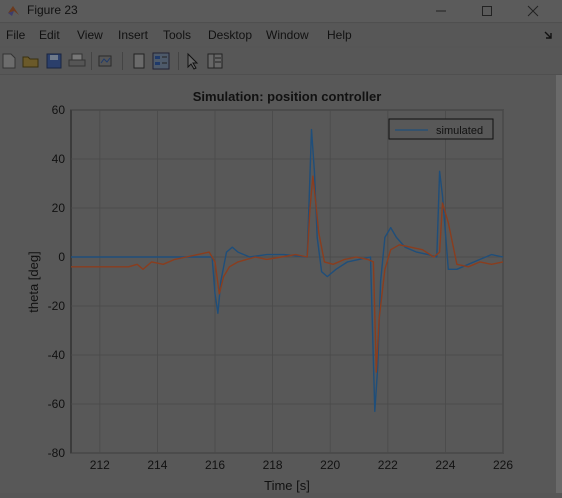 Image resolution: width=562 pixels, height=498 pixels. What do you see at coordinates (57, 453) in the screenshot?
I see `y-tick-label: -80` at bounding box center [57, 453].